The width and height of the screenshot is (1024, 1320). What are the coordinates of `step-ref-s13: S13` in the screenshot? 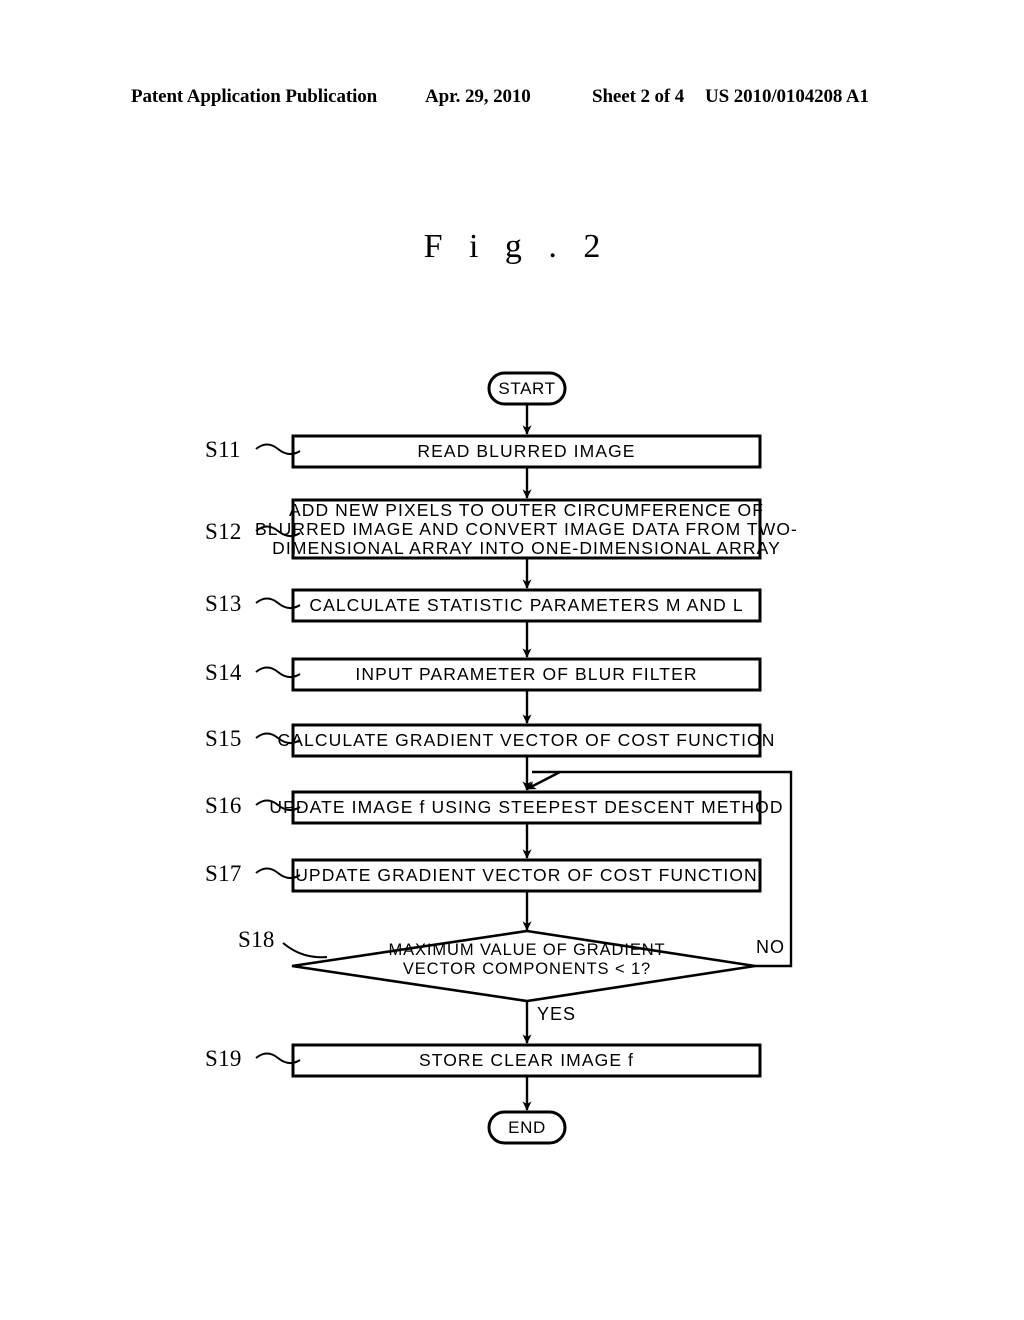 It's located at (223, 603).